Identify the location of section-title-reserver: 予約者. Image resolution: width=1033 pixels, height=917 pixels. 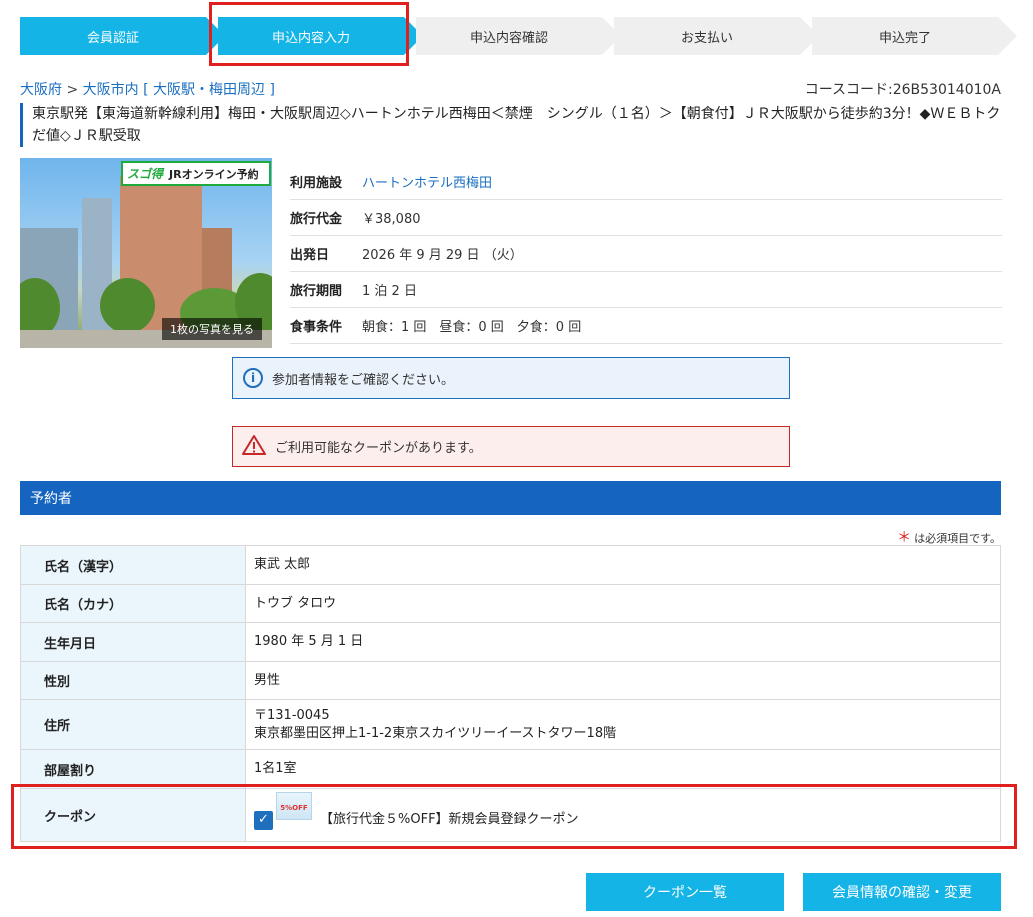
(510, 498).